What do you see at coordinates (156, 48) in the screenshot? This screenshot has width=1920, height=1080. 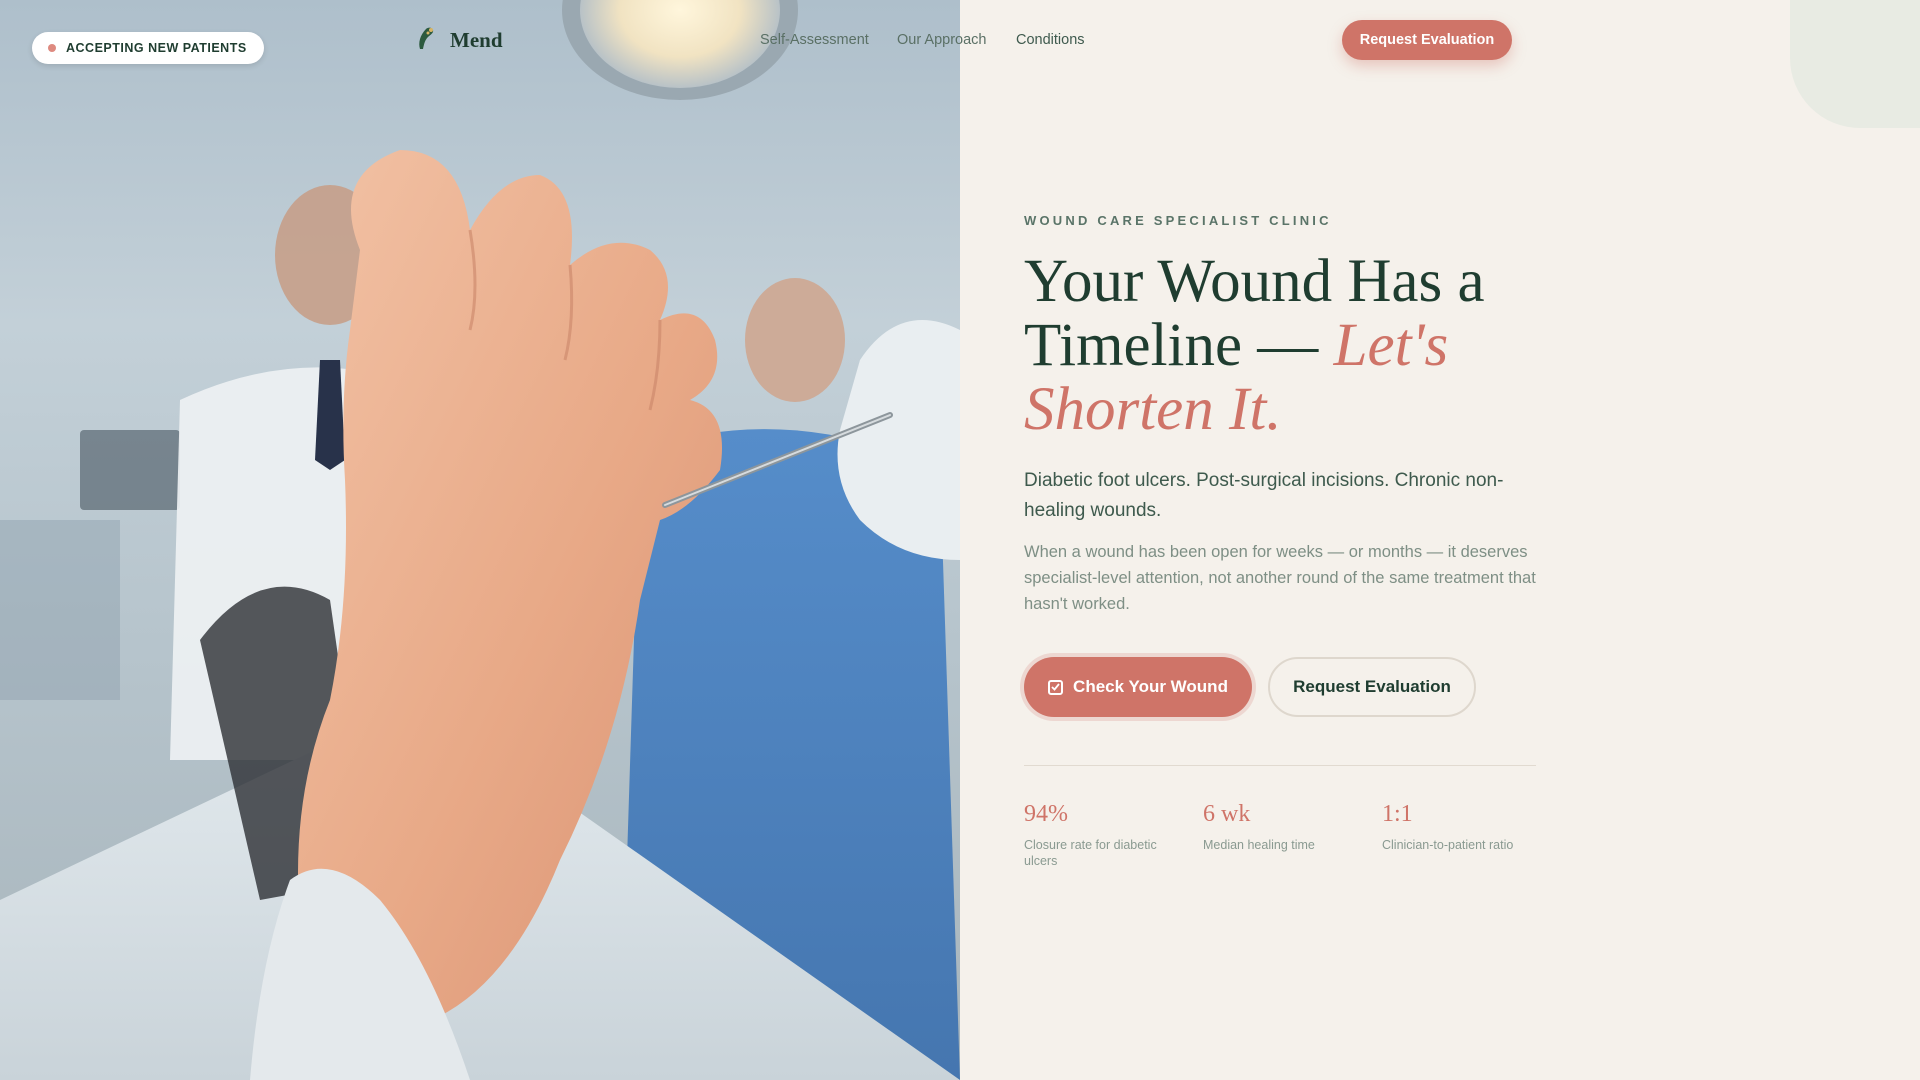 I see `badge-label: ACCEPTING NEW PATIENTS` at bounding box center [156, 48].